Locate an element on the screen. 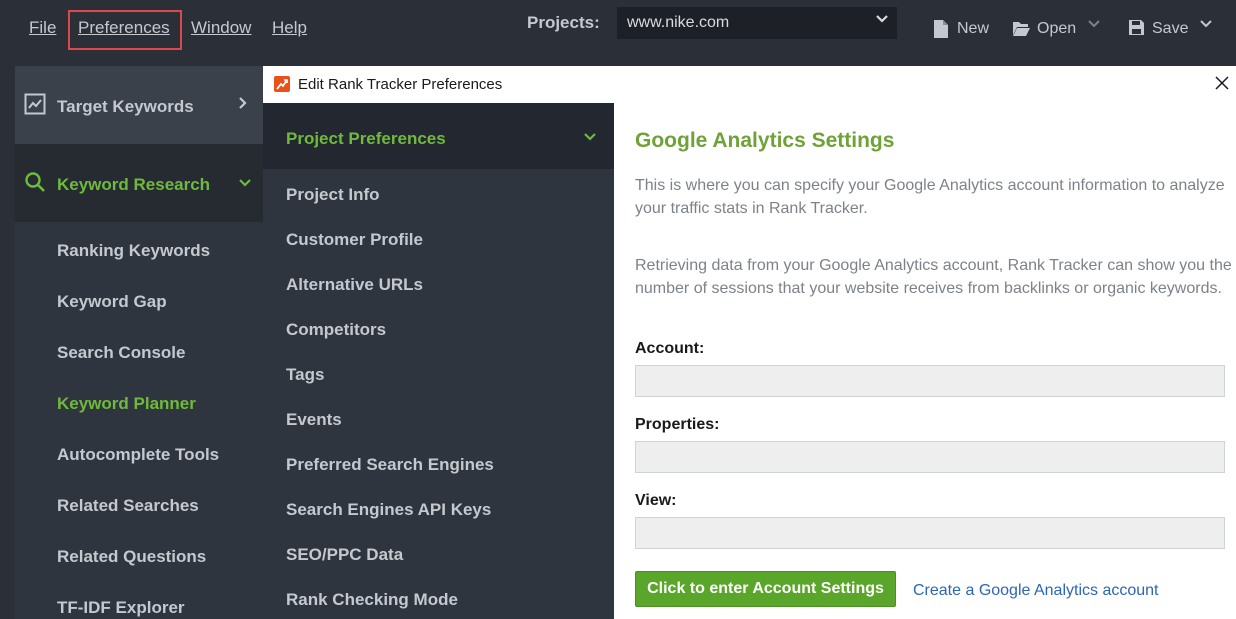 The height and width of the screenshot is (619, 1236). sidebar-item-keyword-planner: Keyword Planner is located at coordinates (126, 404).